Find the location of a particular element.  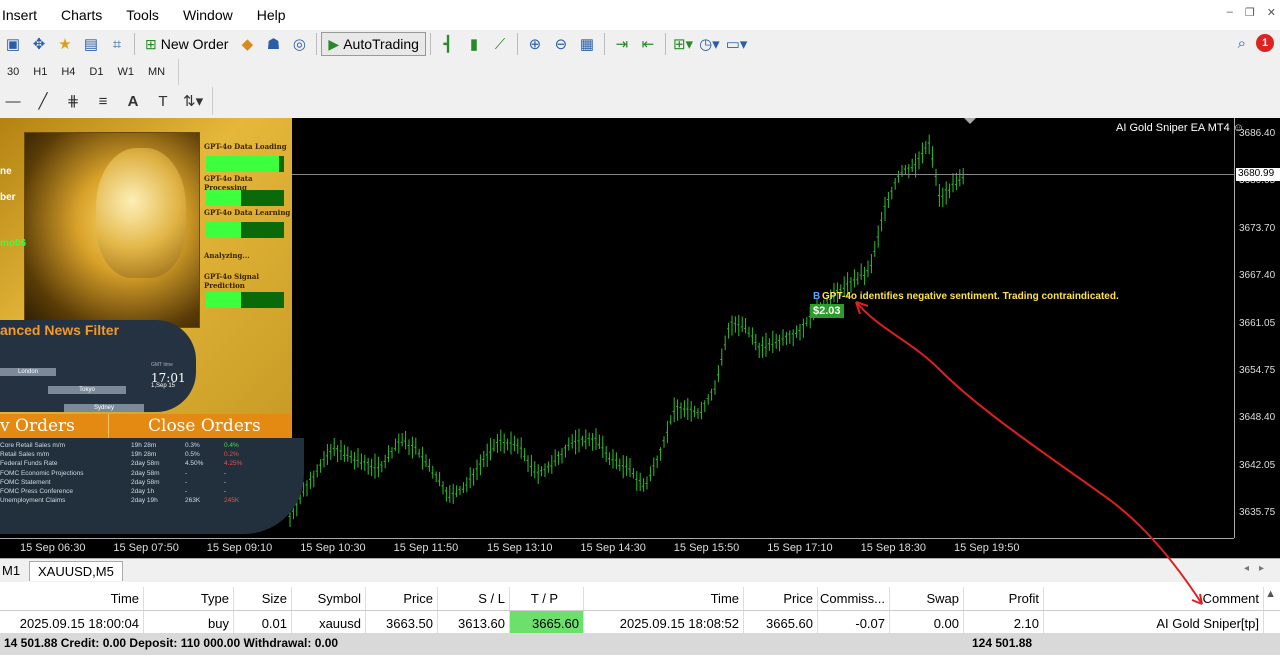

close-orders-button: Close Orders is located at coordinates (204, 426).